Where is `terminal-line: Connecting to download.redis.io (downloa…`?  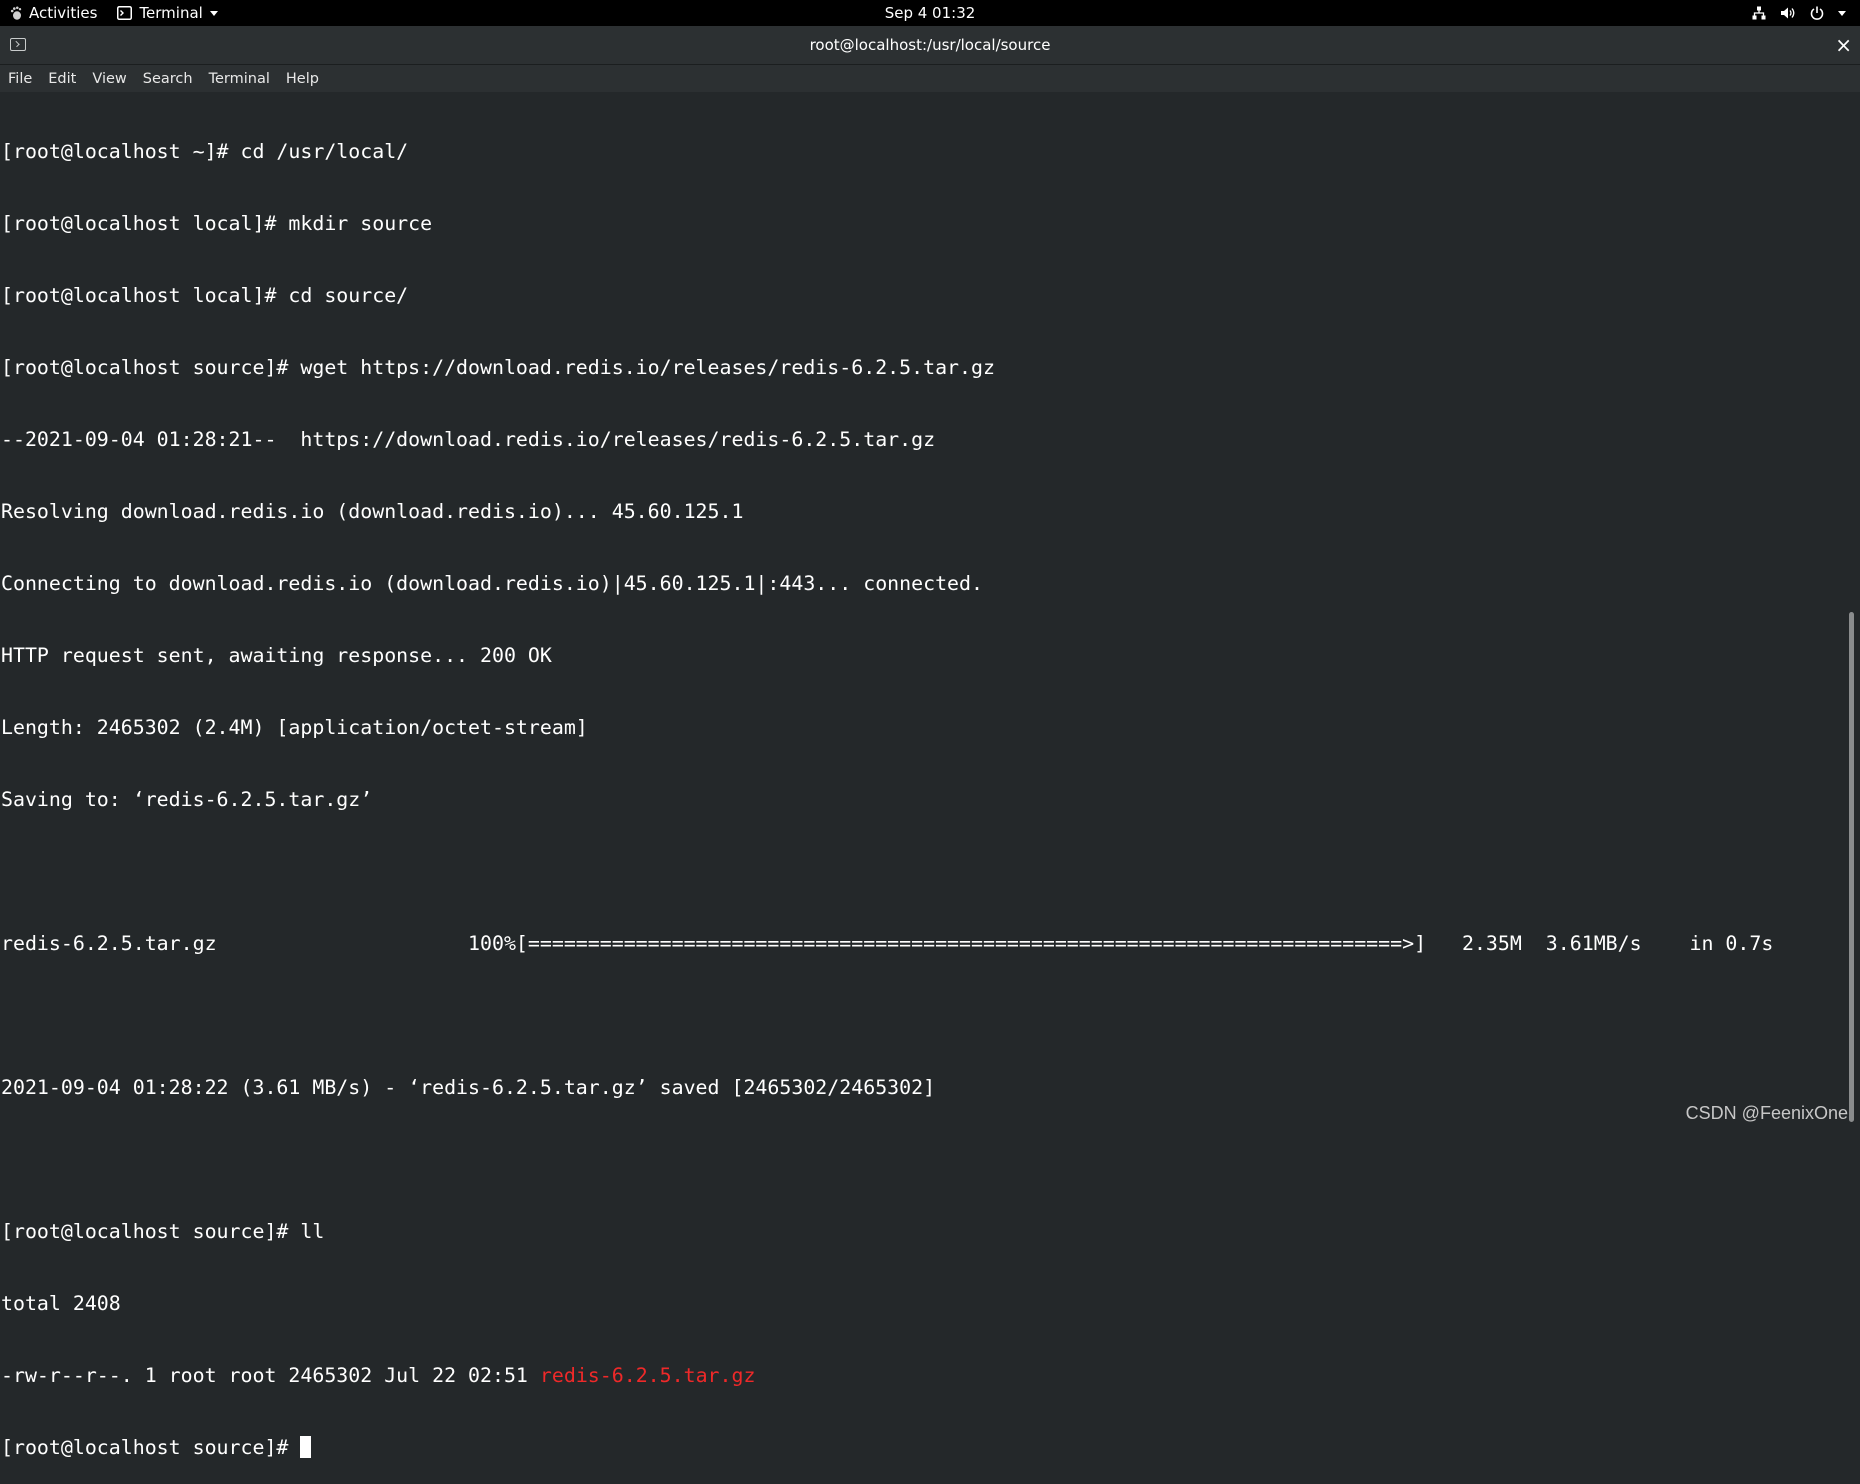 terminal-line: Connecting to download.redis.io (downloa… is located at coordinates (921, 584).